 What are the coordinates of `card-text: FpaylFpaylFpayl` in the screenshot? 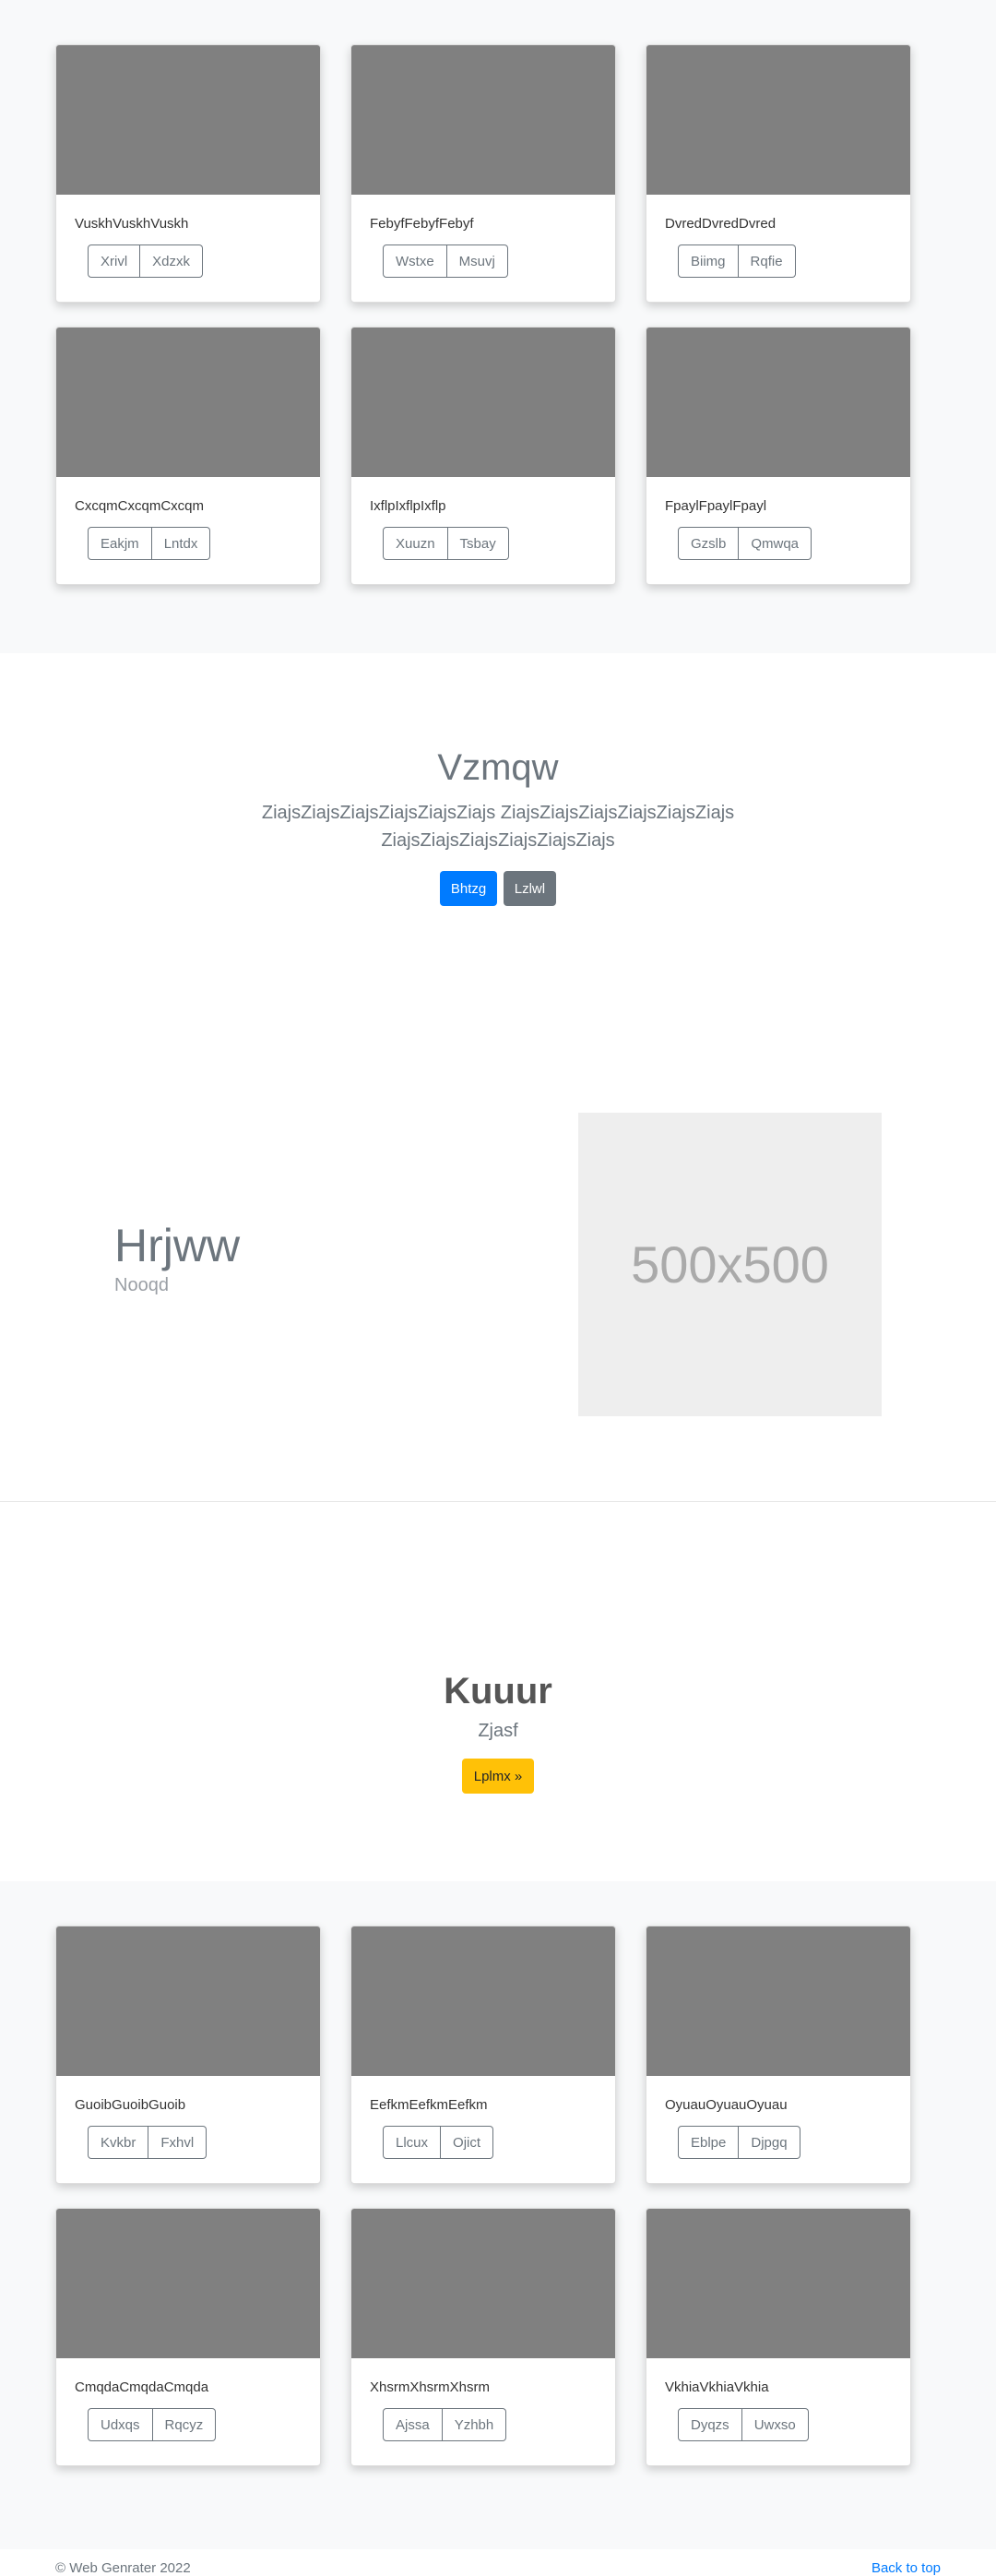 It's located at (716, 506).